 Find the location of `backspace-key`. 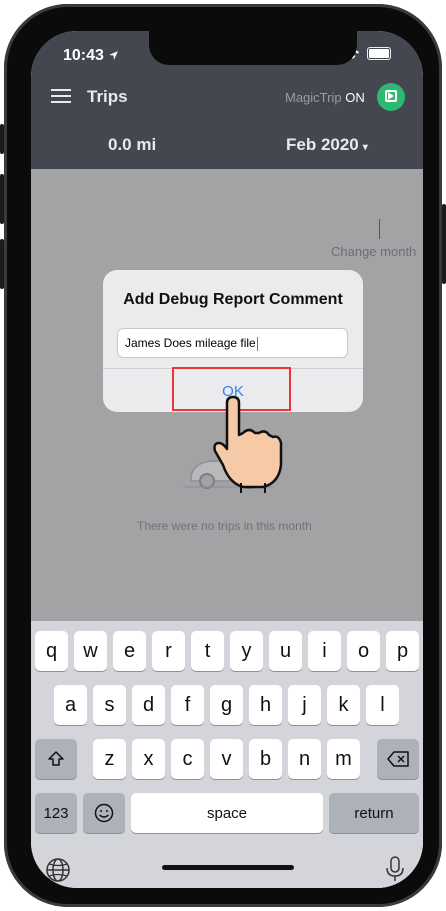

backspace-key is located at coordinates (398, 759).